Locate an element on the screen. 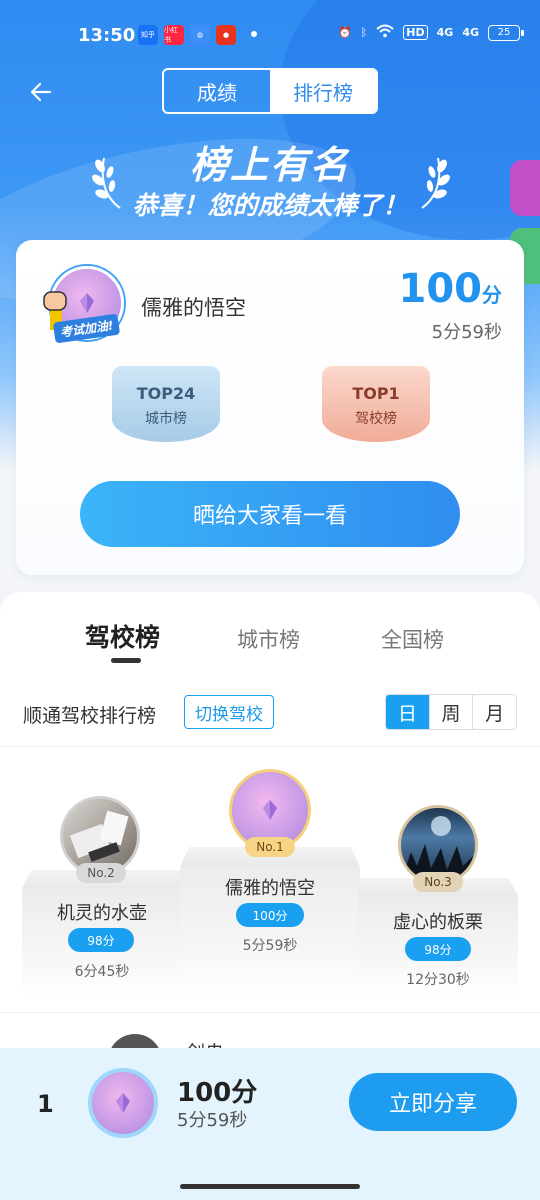 Image resolution: width=540 pixels, height=1200 pixels. back-button is located at coordinates (42, 92).